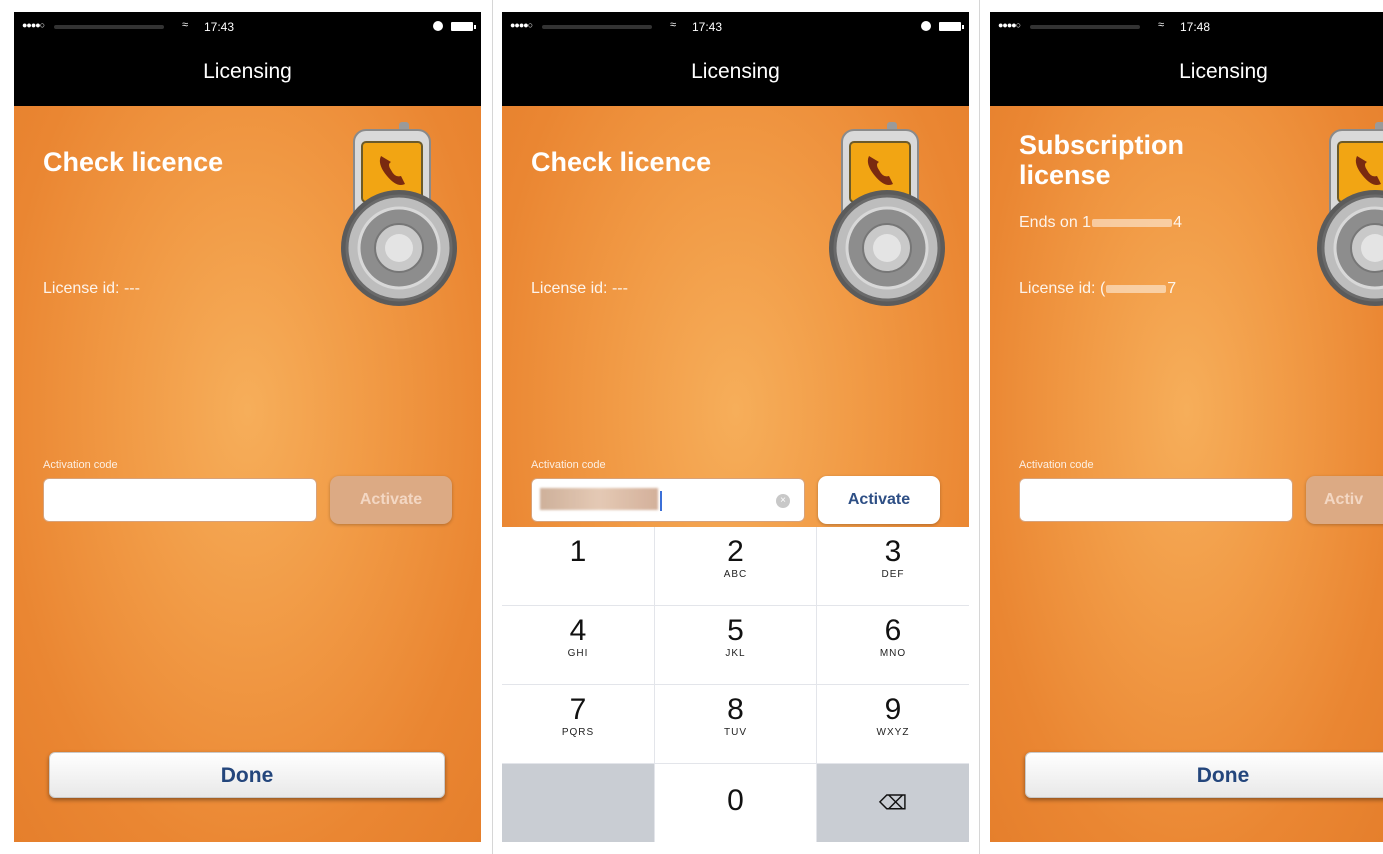 The height and width of the screenshot is (854, 1383). What do you see at coordinates (578, 645) in the screenshot?
I see `key-4: 4 GHI` at bounding box center [578, 645].